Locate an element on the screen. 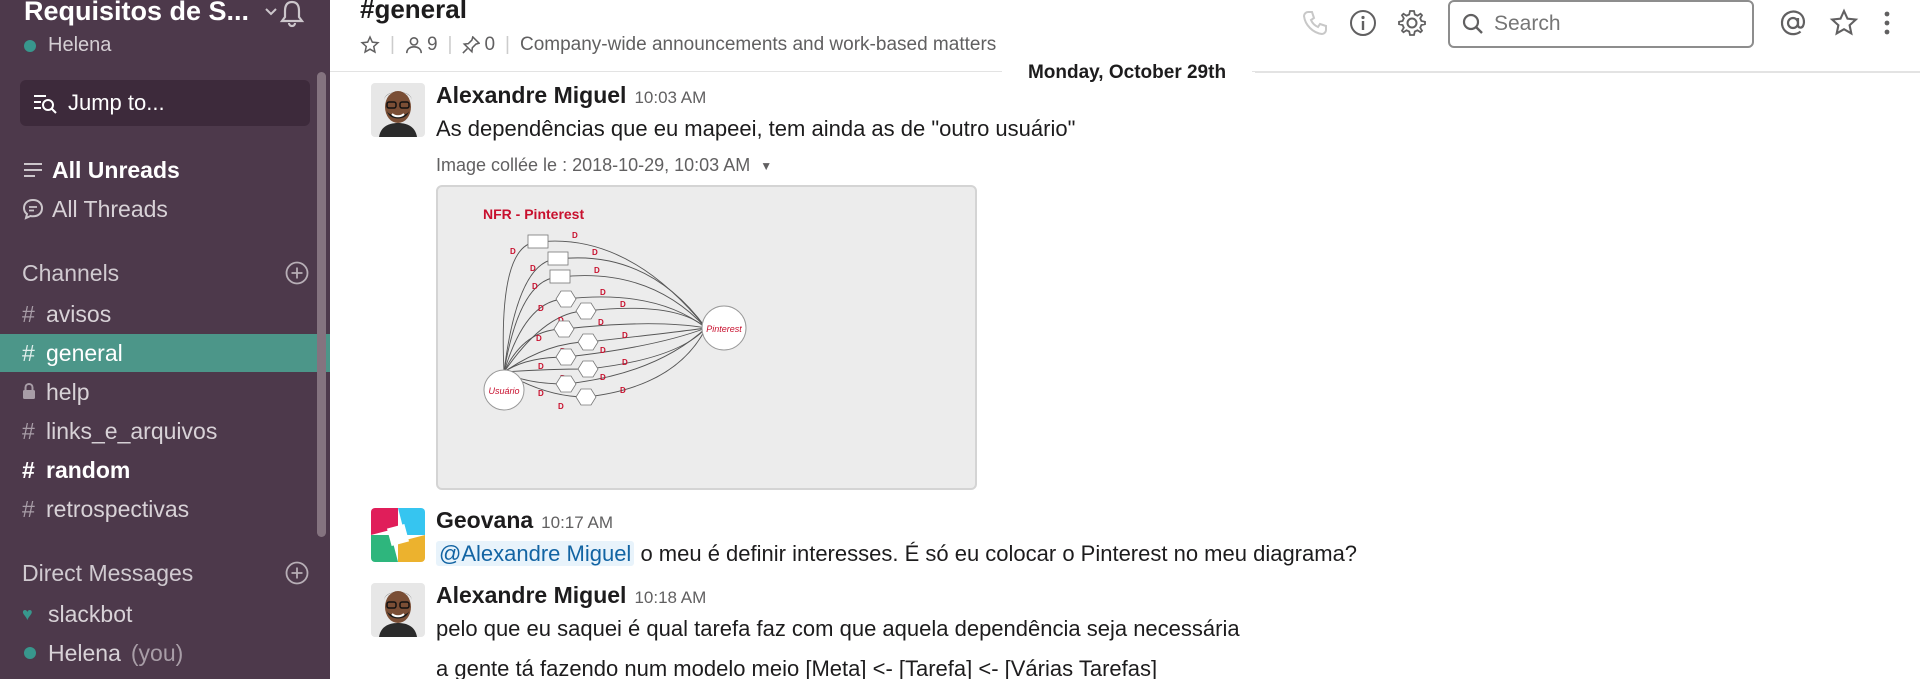 This screenshot has width=1920, height=679. heart-icon: ♥ is located at coordinates (27, 613).